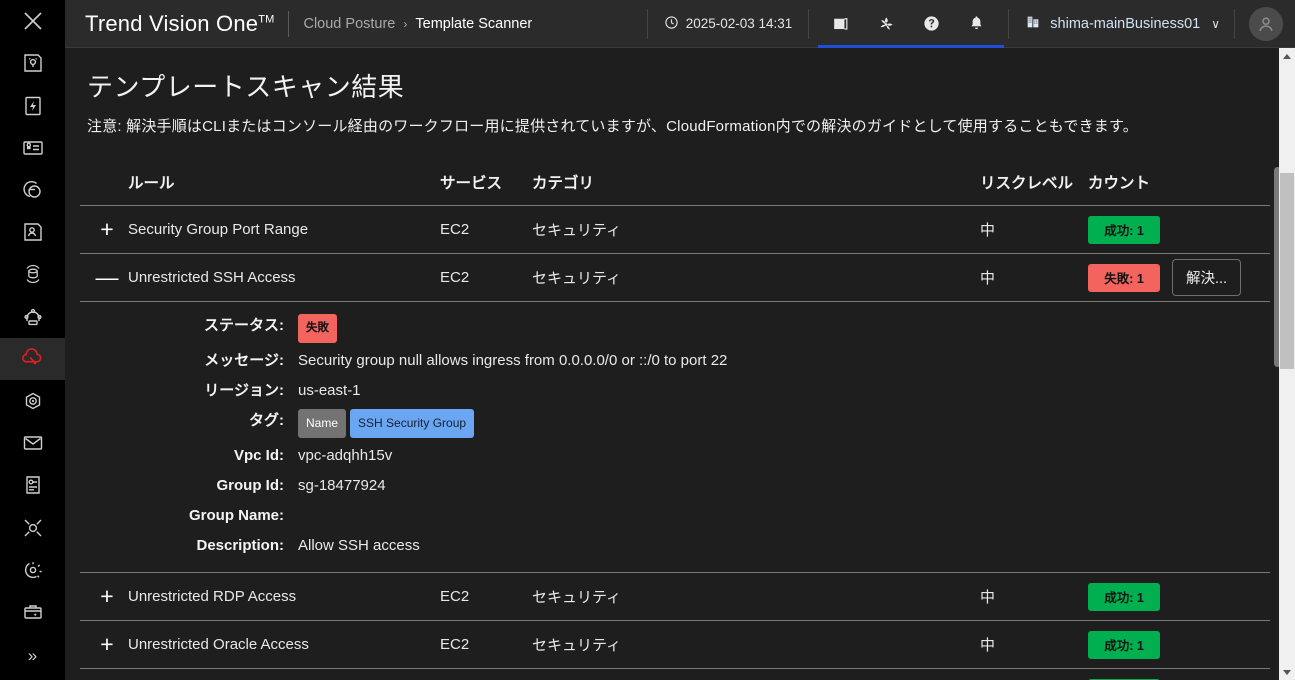  I want to click on browser-scrollbar-thumb, so click(1287, 271).